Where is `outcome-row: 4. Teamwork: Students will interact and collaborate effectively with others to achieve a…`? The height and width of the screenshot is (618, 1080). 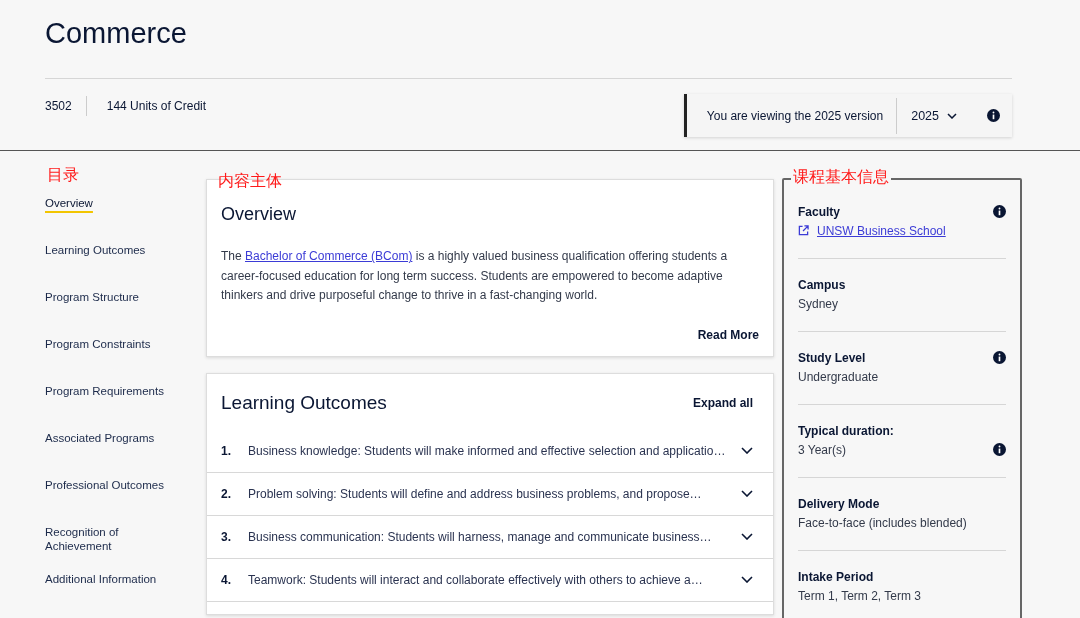 outcome-row: 4. Teamwork: Students will interact and collaborate effectively with others to achieve a… is located at coordinates (490, 580).